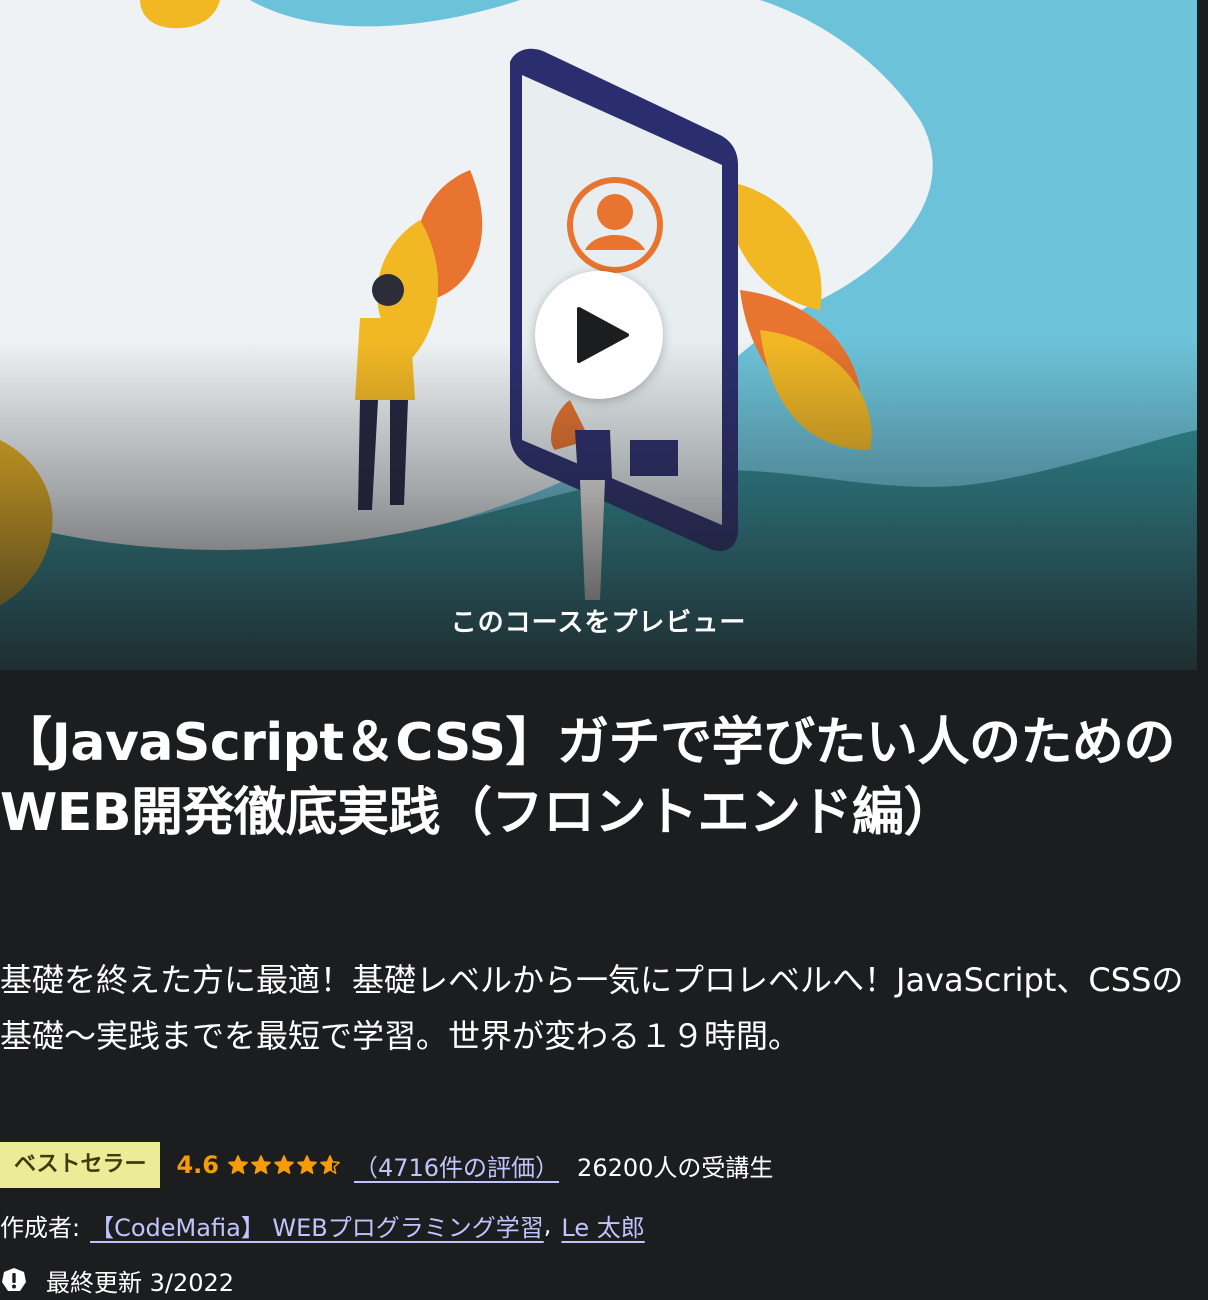  What do you see at coordinates (598, 620) in the screenshot?
I see `preview-label: このコースをプレビュー` at bounding box center [598, 620].